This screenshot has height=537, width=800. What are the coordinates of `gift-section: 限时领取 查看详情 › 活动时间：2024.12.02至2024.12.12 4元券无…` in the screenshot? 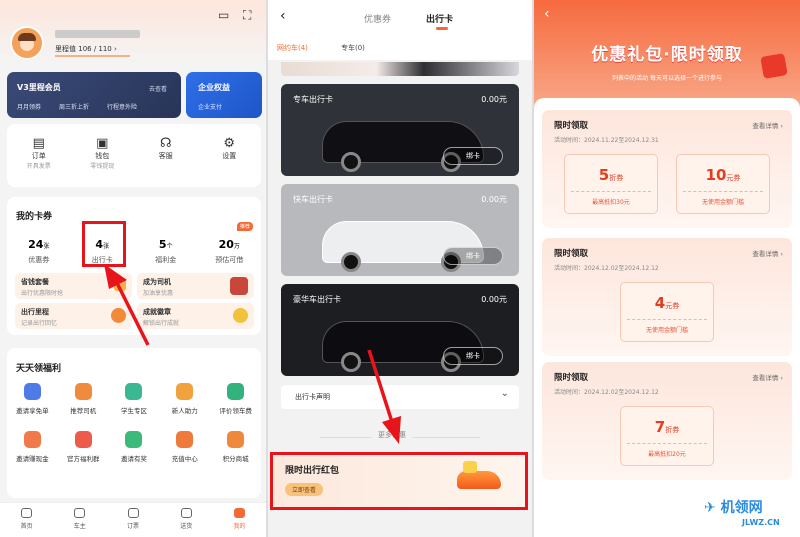 It's located at (667, 297).